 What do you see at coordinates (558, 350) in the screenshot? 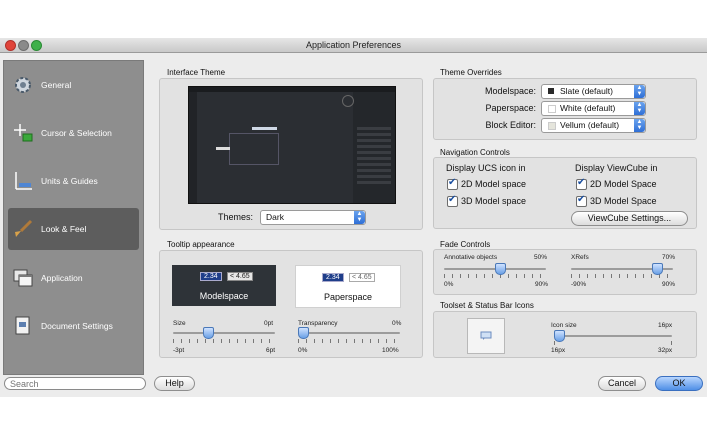
I see `icon-size-min: 16px` at bounding box center [558, 350].